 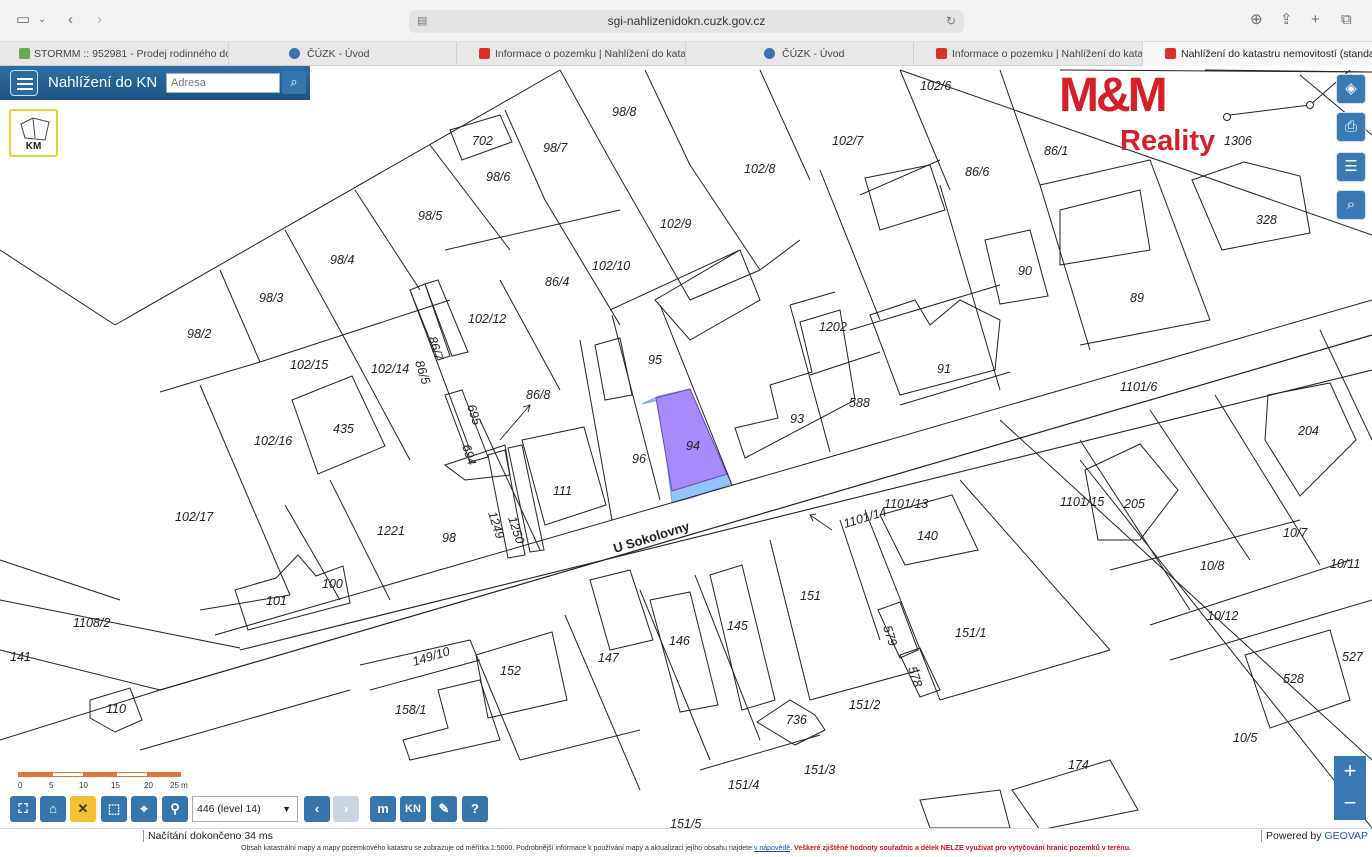 What do you see at coordinates (864, 705) in the screenshot?
I see `parcel-label: 151/2` at bounding box center [864, 705].